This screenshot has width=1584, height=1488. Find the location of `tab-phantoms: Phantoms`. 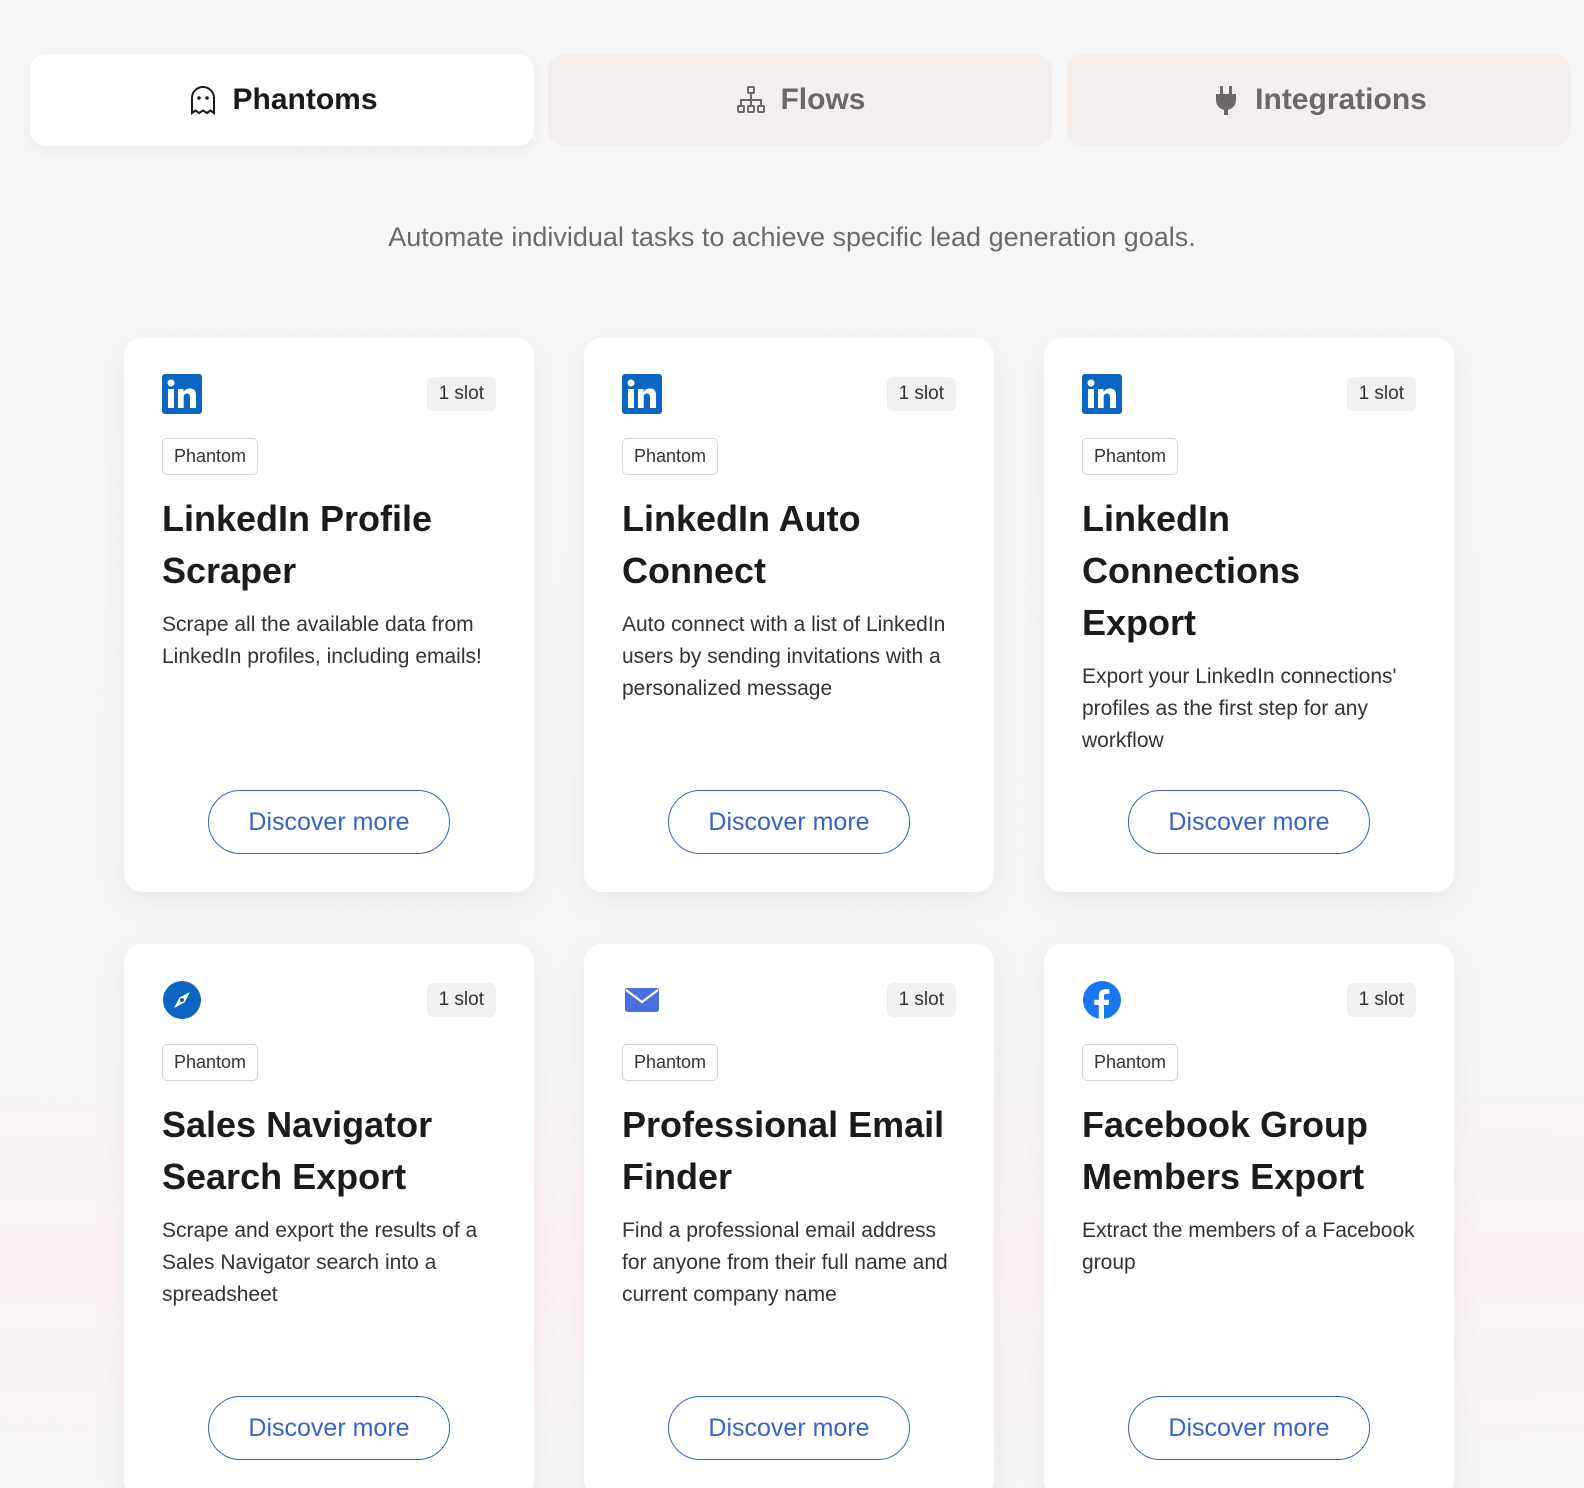

tab-phantoms: Phantoms is located at coordinates (282, 100).